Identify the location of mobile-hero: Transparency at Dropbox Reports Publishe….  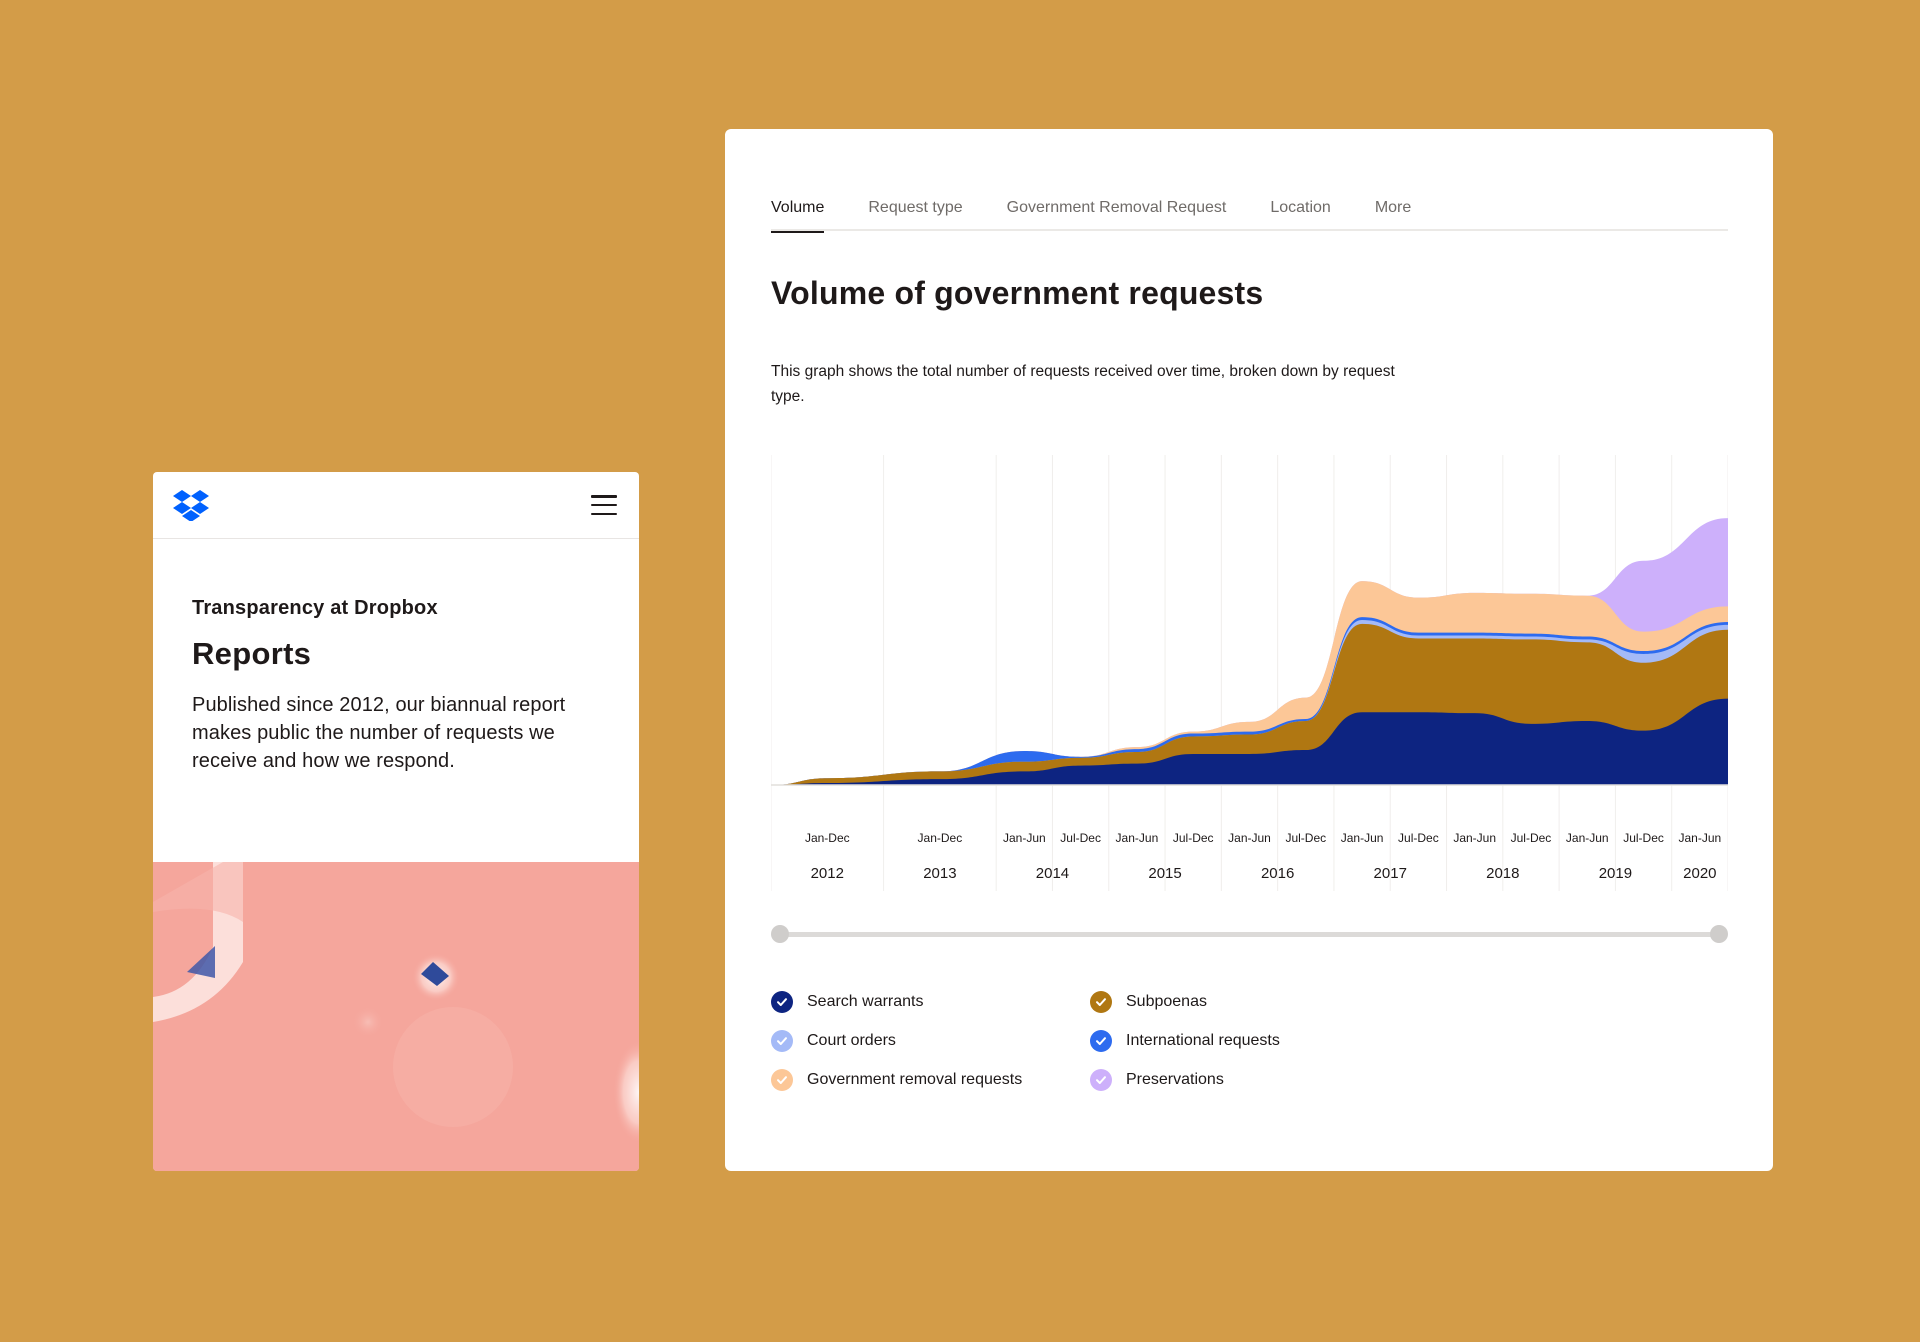
(396, 657).